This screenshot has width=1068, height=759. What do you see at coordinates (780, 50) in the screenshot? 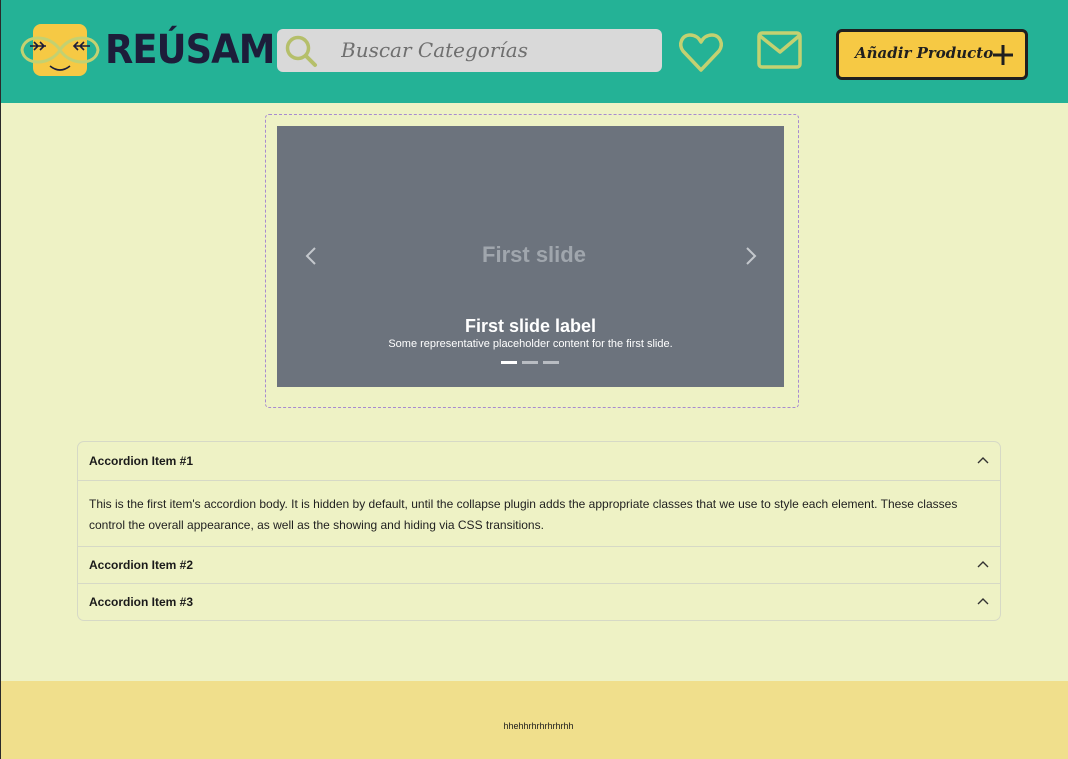
I see `mail-icon` at bounding box center [780, 50].